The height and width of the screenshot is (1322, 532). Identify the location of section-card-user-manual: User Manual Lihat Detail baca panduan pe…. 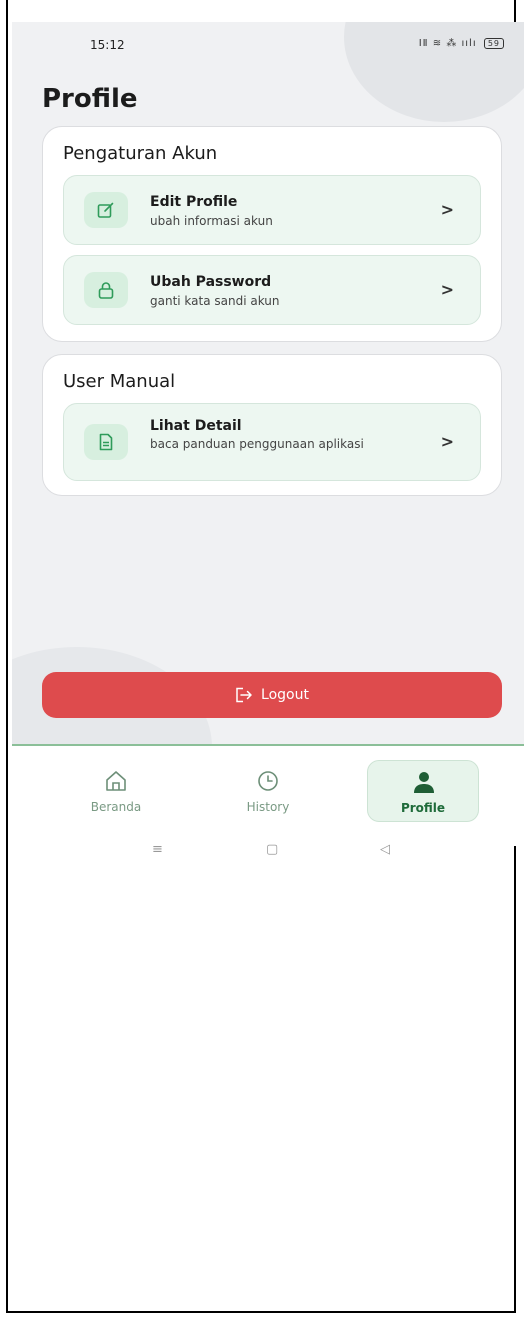
(272, 425).